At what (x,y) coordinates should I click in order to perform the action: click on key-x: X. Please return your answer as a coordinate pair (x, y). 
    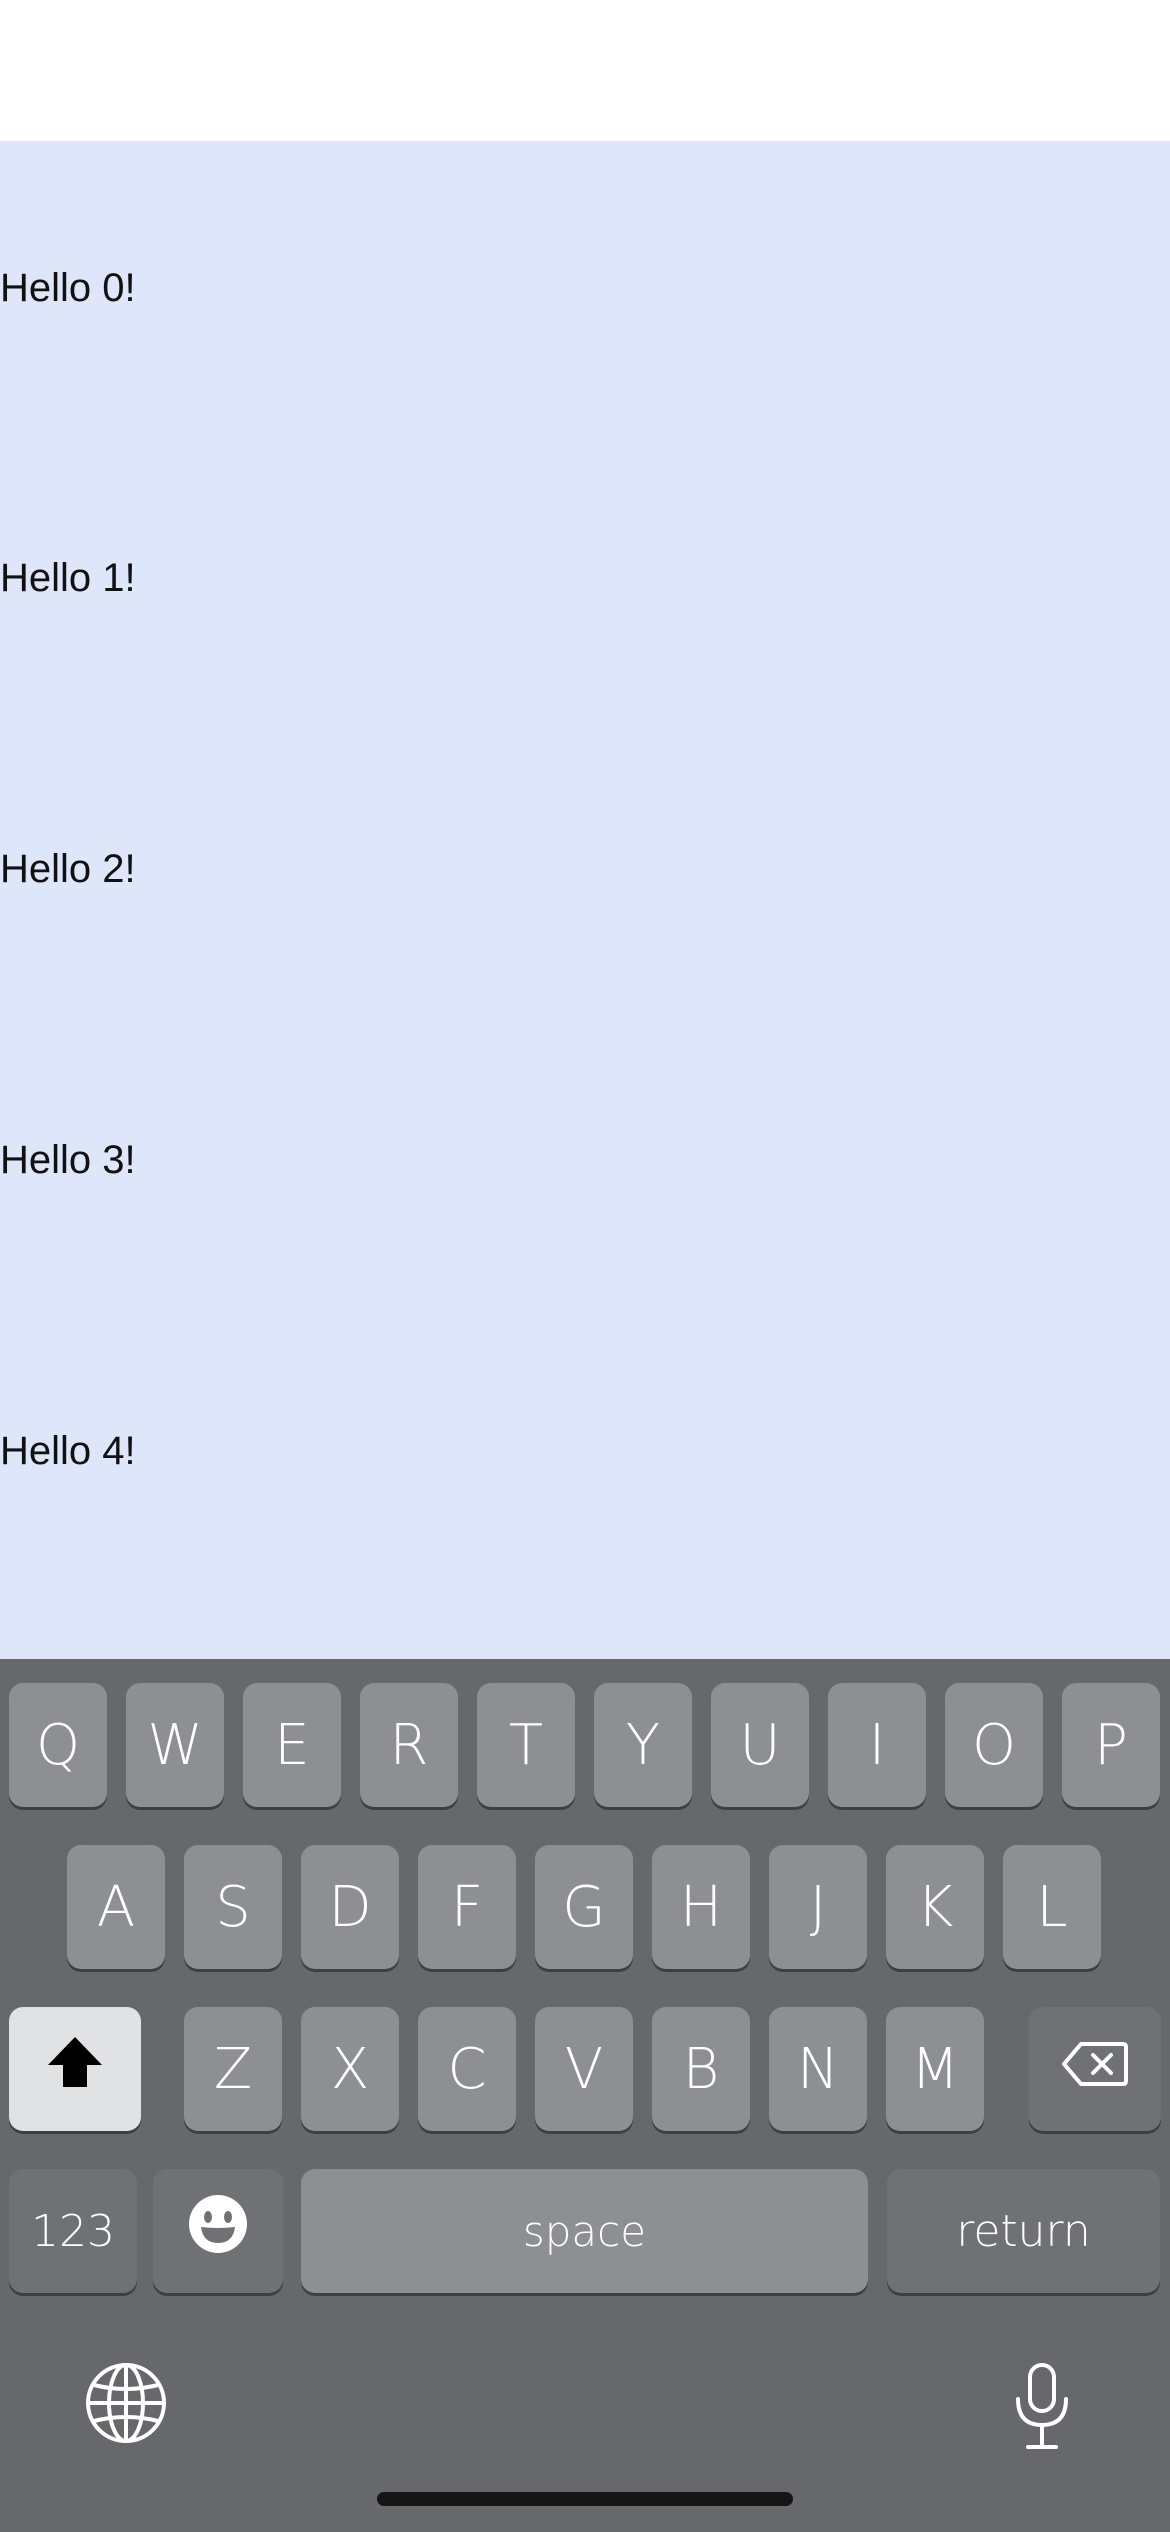
    Looking at the image, I should click on (350, 2069).